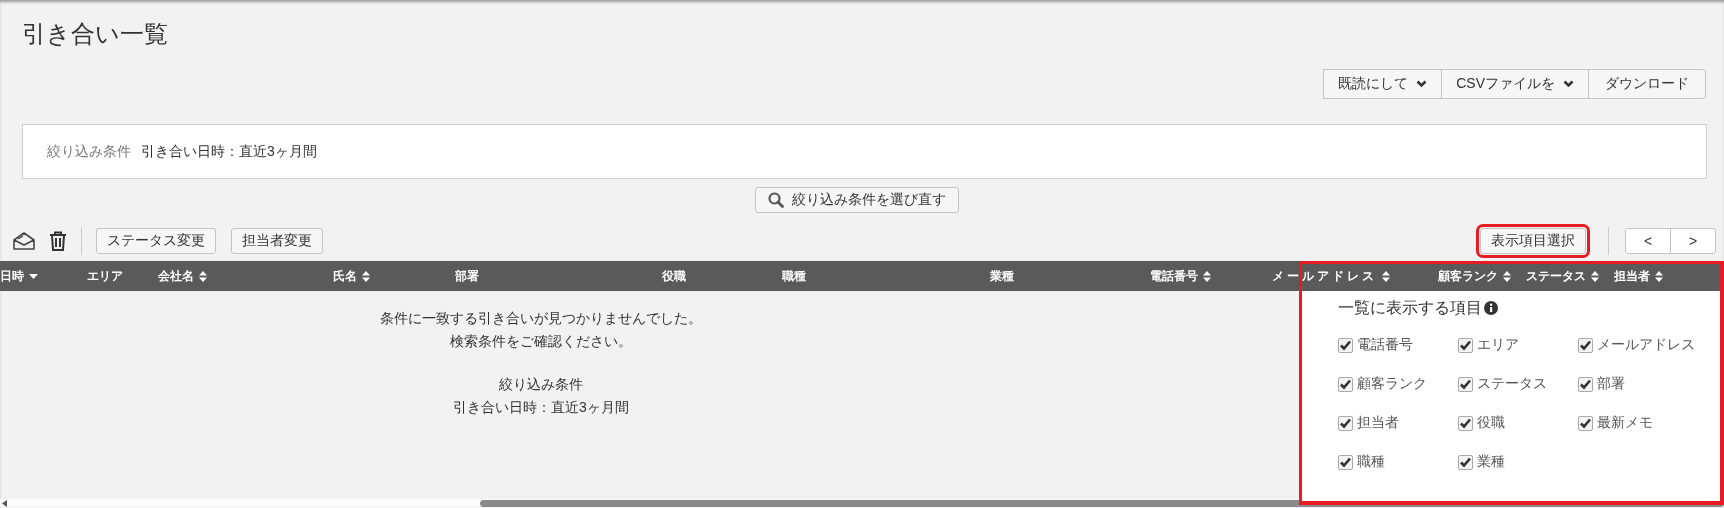 The width and height of the screenshot is (1724, 508). Describe the element at coordinates (1491, 462) in the screenshot. I see `checkbox-label: 業種` at that location.